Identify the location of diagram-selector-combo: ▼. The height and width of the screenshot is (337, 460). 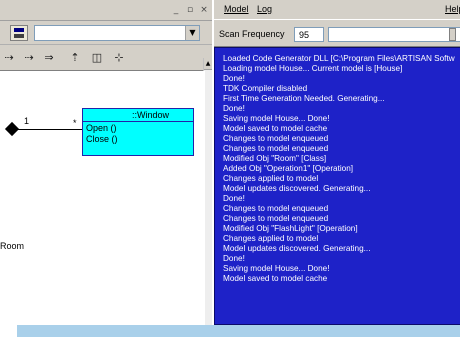
(117, 33).